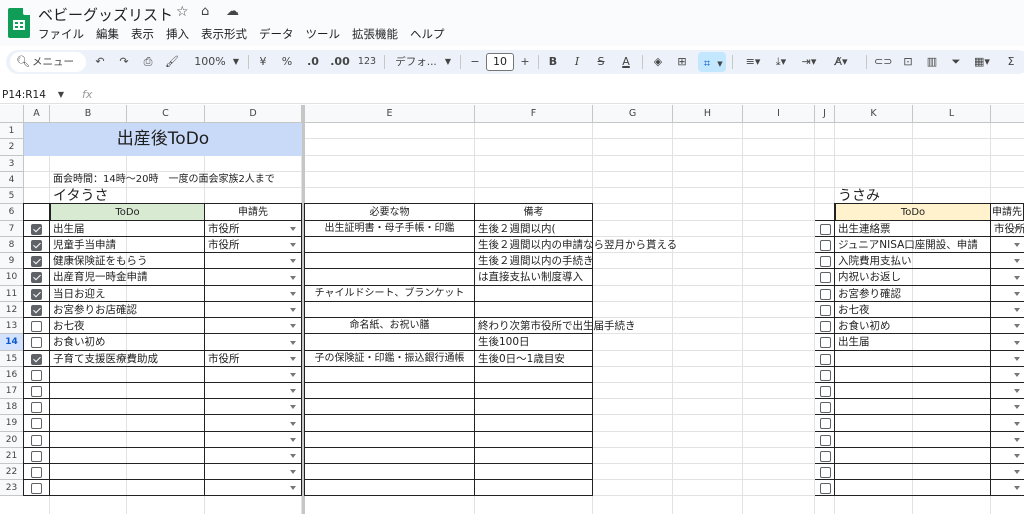 Image resolution: width=1024 pixels, height=514 pixels. Describe the element at coordinates (913, 245) in the screenshot. I see `right-todo-cell: ジュニアNISA口座開設、申請` at that location.